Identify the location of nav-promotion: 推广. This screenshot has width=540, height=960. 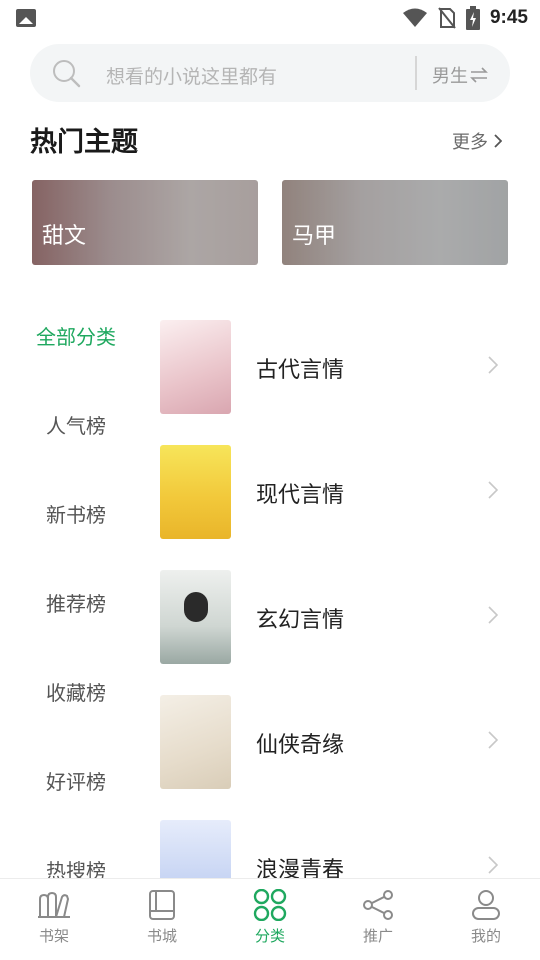
(378, 917).